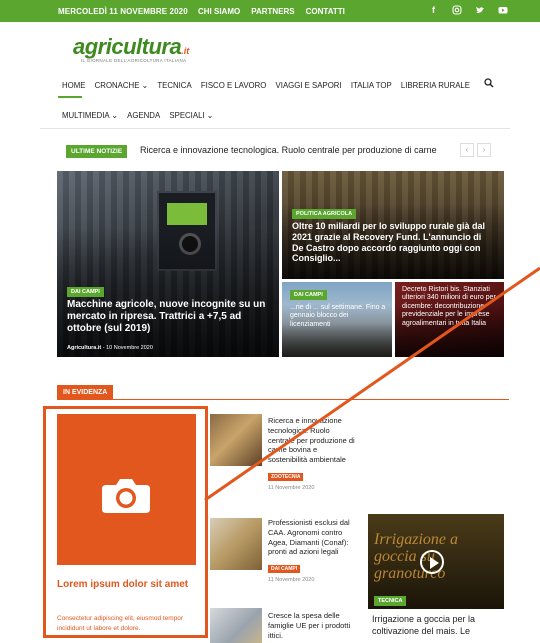 This screenshot has height=643, width=540. What do you see at coordinates (191, 115) in the screenshot?
I see `nav-item-speciali: SPECIALI ⌄` at bounding box center [191, 115].